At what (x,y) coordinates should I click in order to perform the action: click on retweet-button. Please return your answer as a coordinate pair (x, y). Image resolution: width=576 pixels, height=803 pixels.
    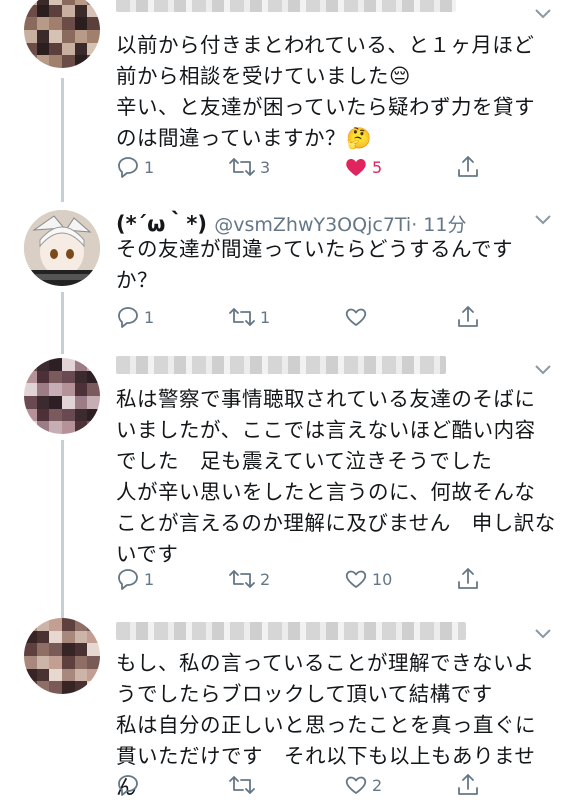
    Looking at the image, I should click on (244, 785).